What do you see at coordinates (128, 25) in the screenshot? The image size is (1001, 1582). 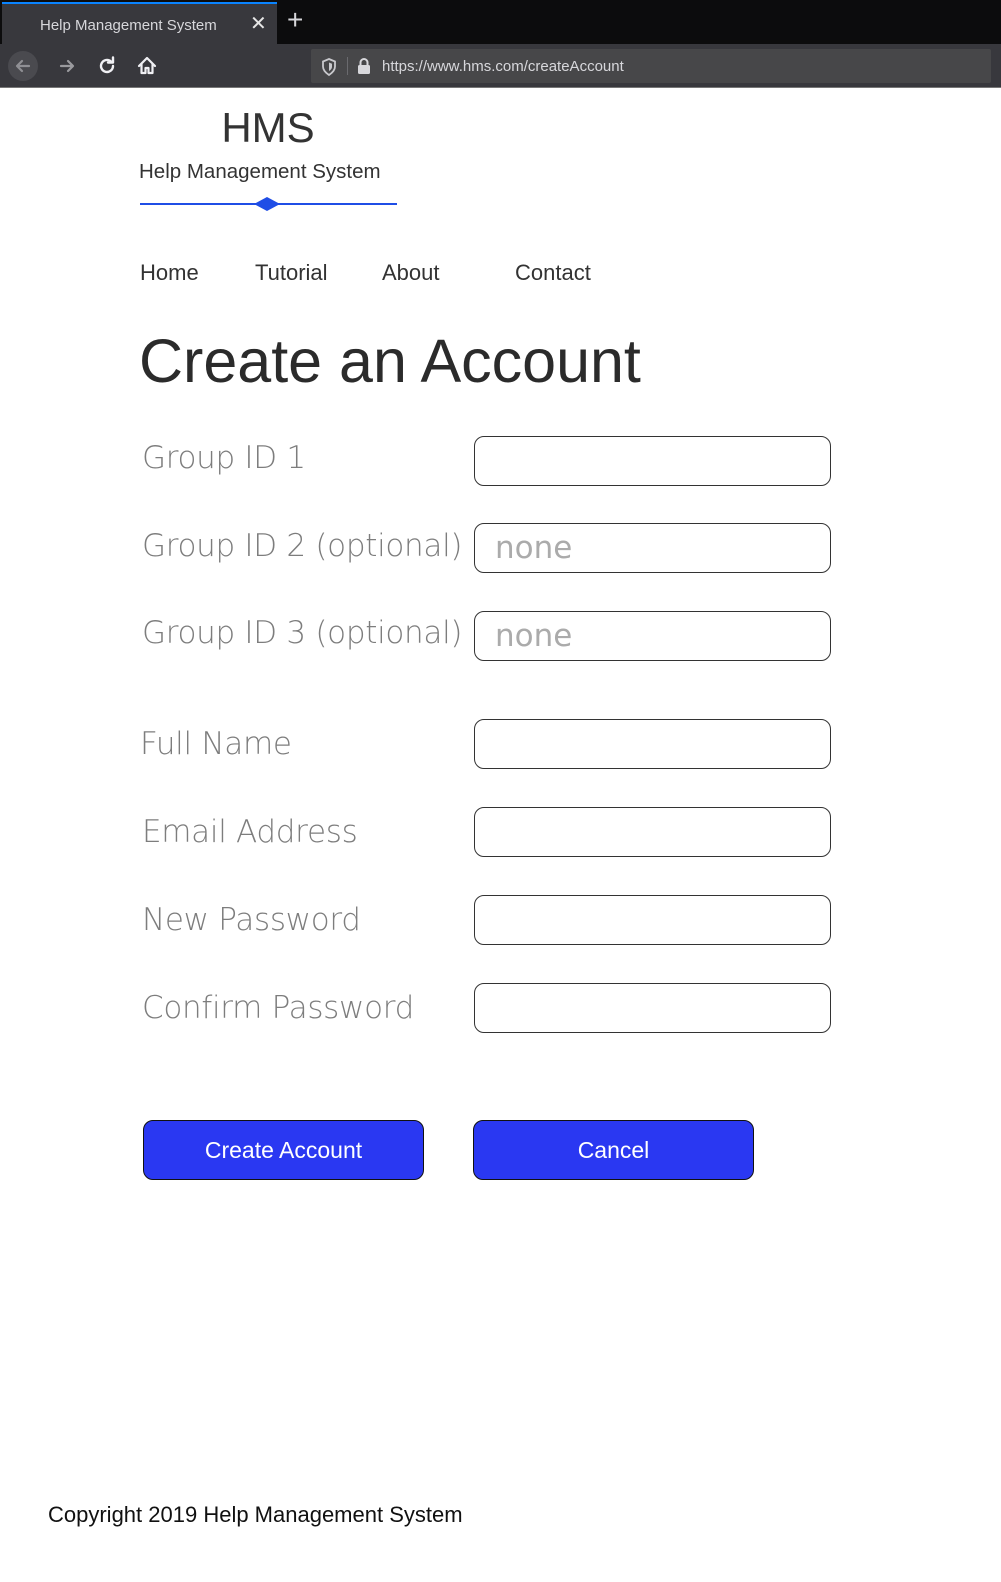 I see `tab-title: Help Management System` at bounding box center [128, 25].